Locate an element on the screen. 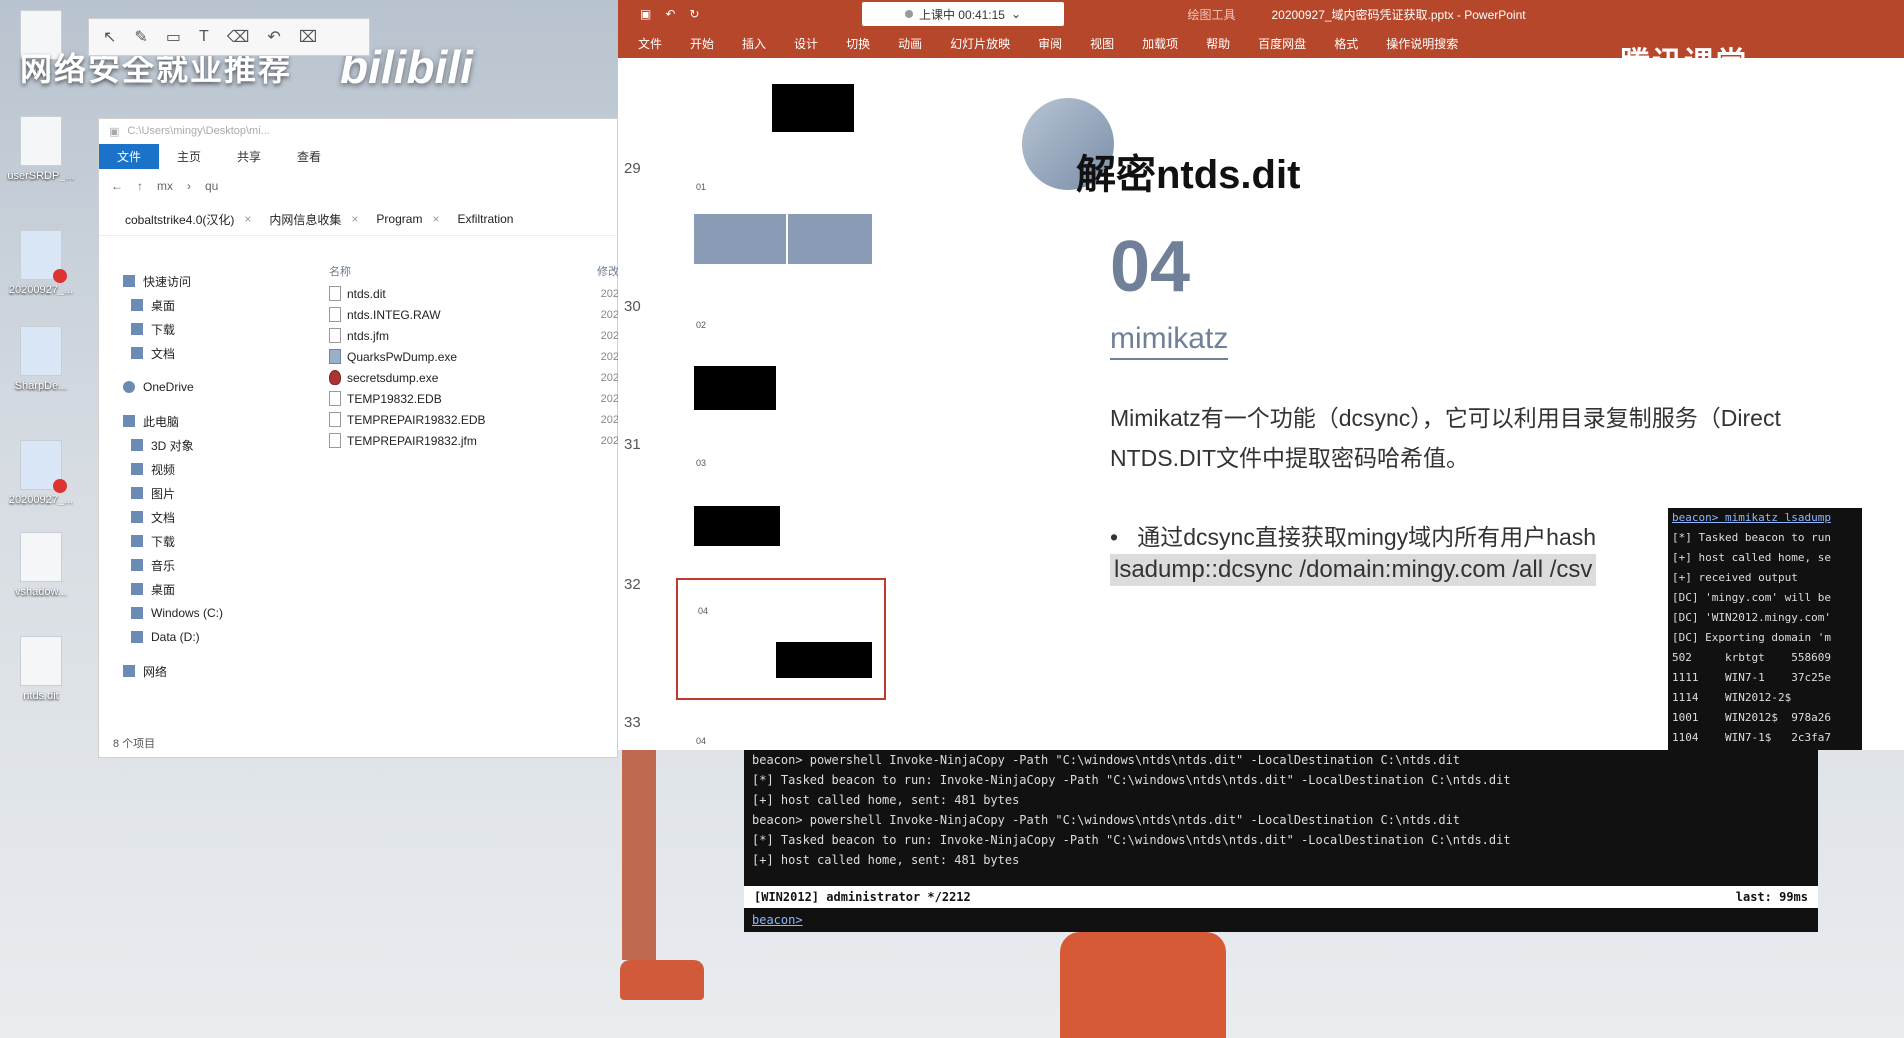  command-input: beacon> is located at coordinates (1281, 920).